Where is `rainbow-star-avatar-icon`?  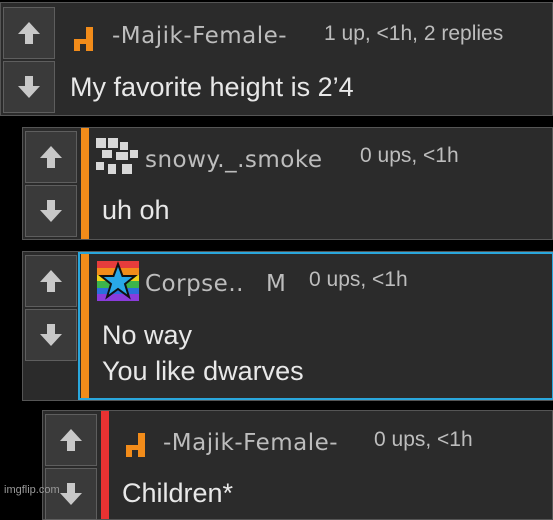 rainbow-star-avatar-icon is located at coordinates (118, 281).